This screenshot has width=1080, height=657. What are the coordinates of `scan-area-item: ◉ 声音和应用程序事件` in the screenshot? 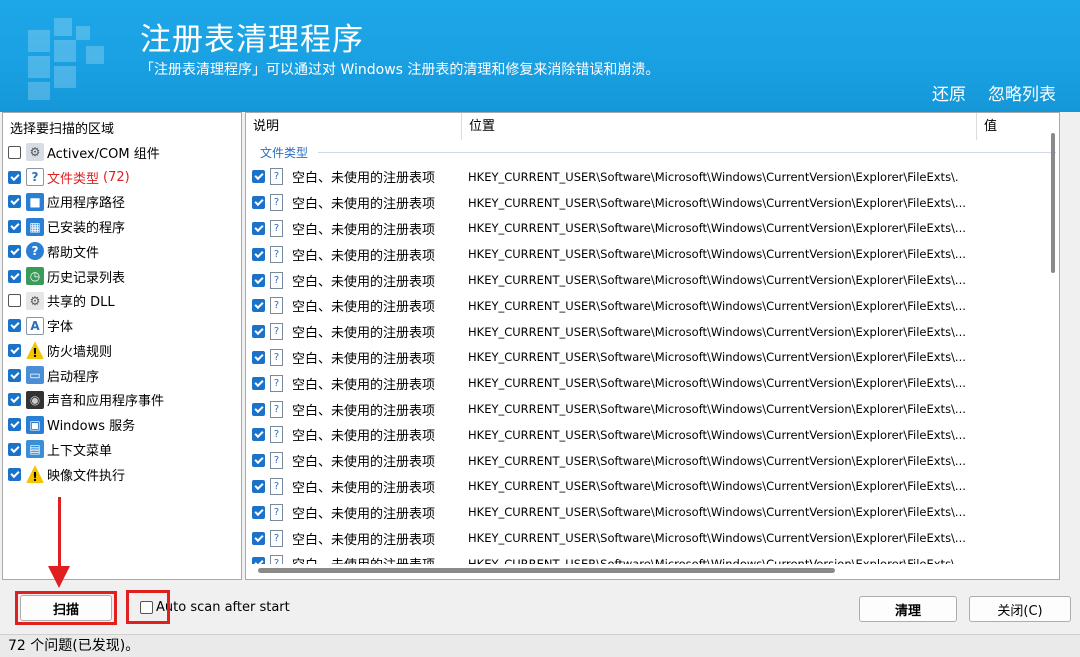 It's located at (122, 400).